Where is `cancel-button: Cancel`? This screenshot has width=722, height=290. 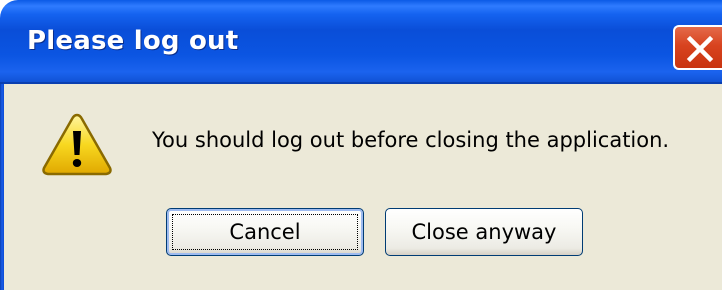 cancel-button: Cancel is located at coordinates (265, 232).